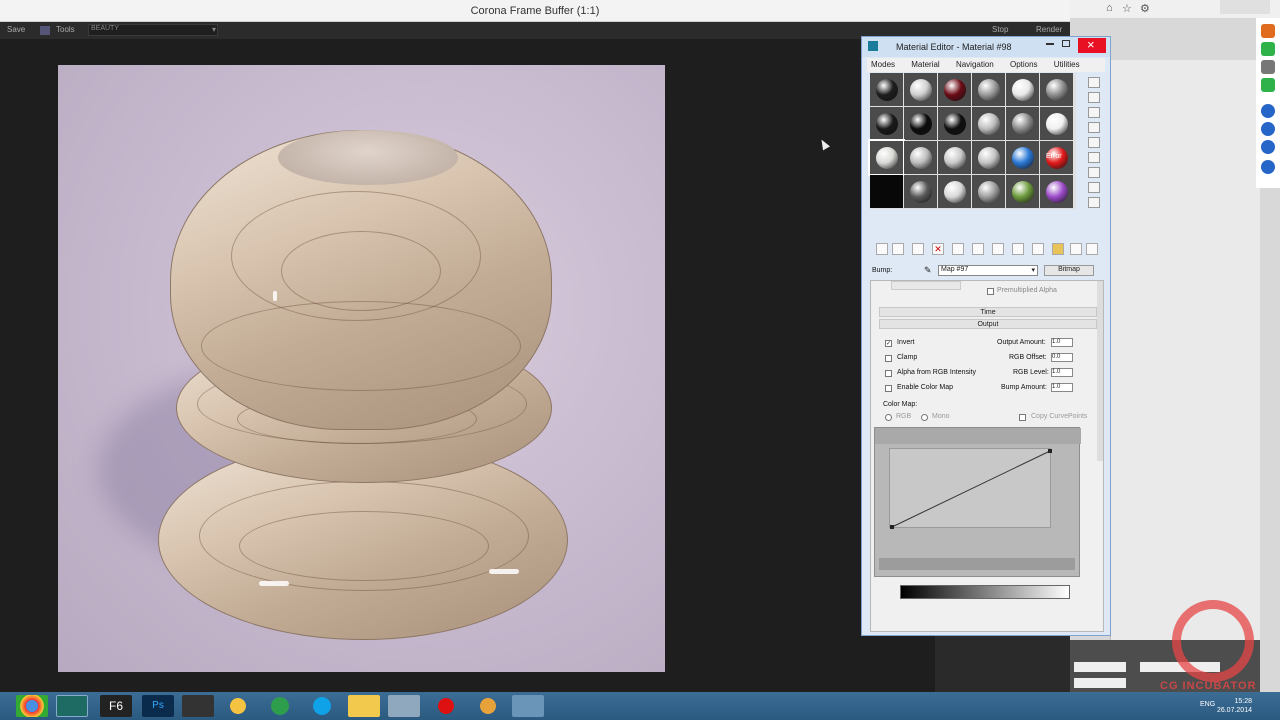 The height and width of the screenshot is (720, 1280). What do you see at coordinates (988, 312) in the screenshot?
I see `time-rollout: Time` at bounding box center [988, 312].